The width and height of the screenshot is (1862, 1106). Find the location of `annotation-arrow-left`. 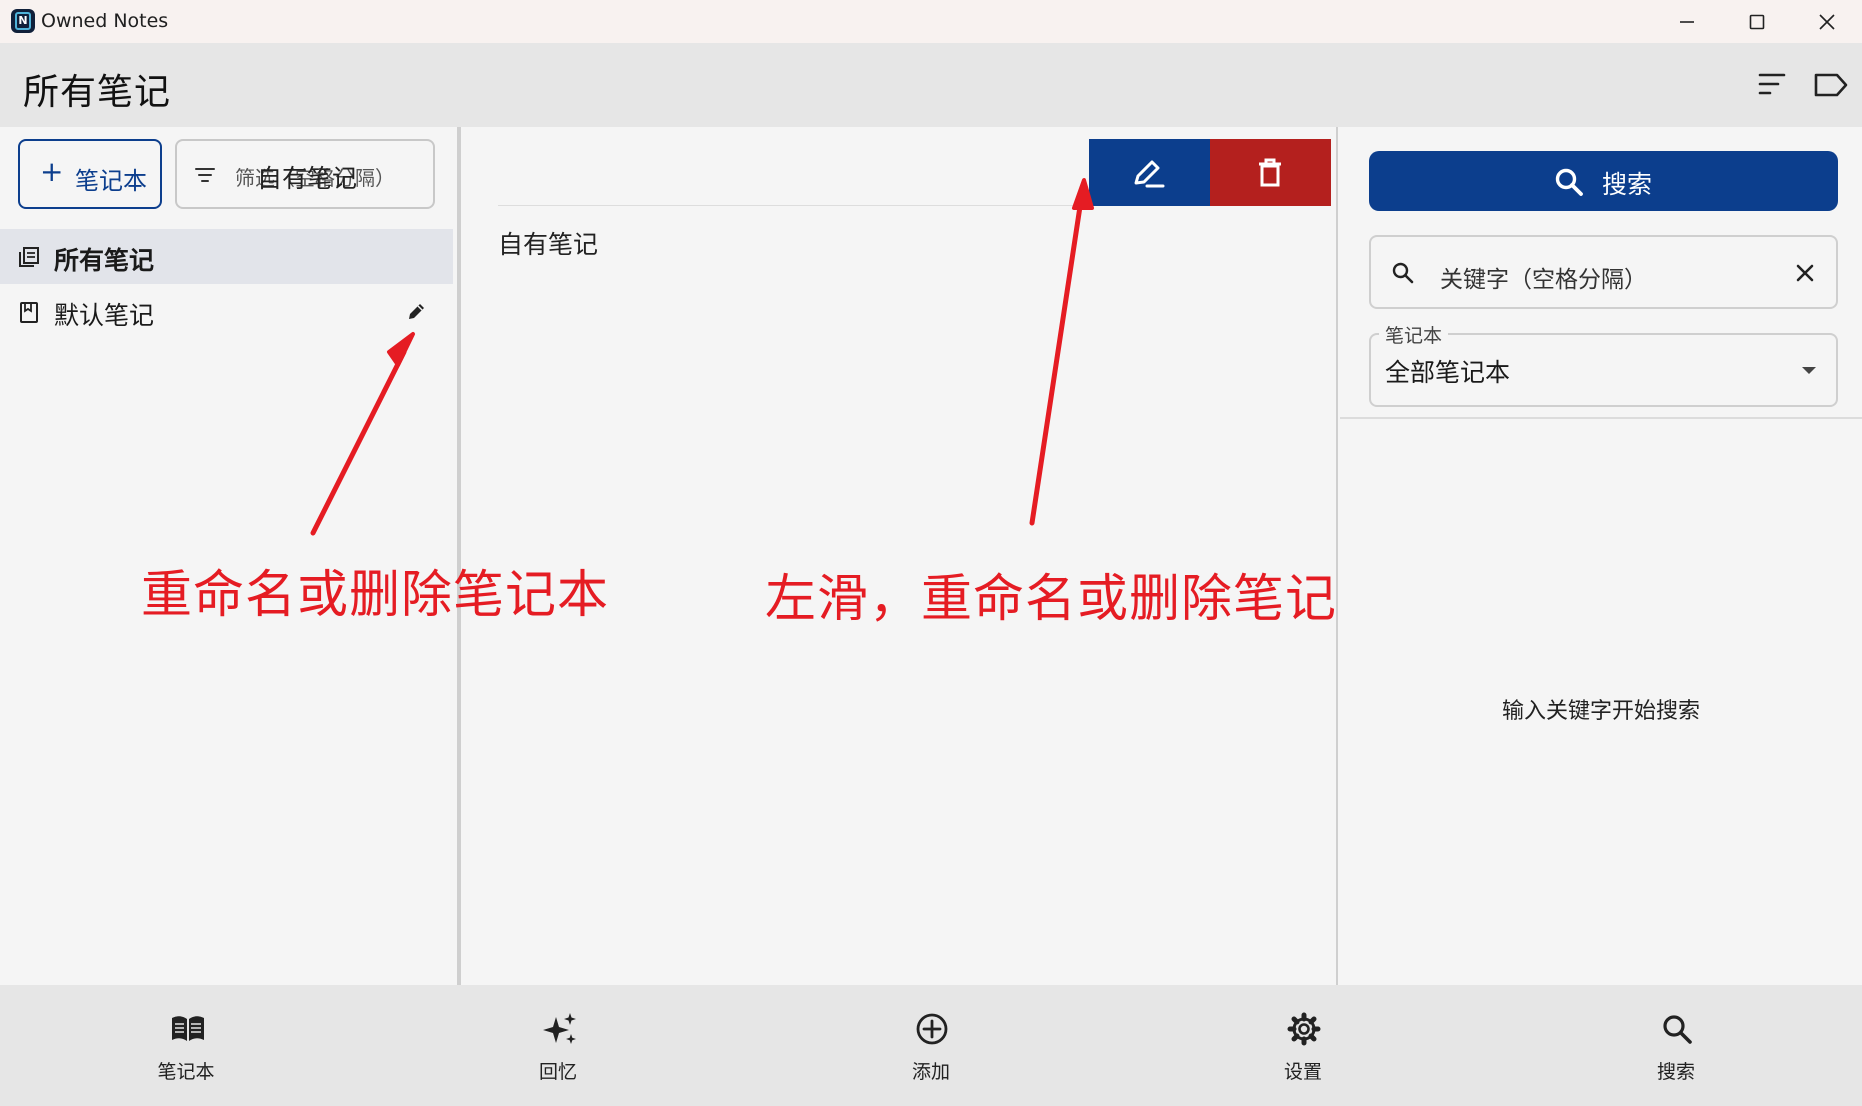

annotation-arrow-left is located at coordinates (362, 434).